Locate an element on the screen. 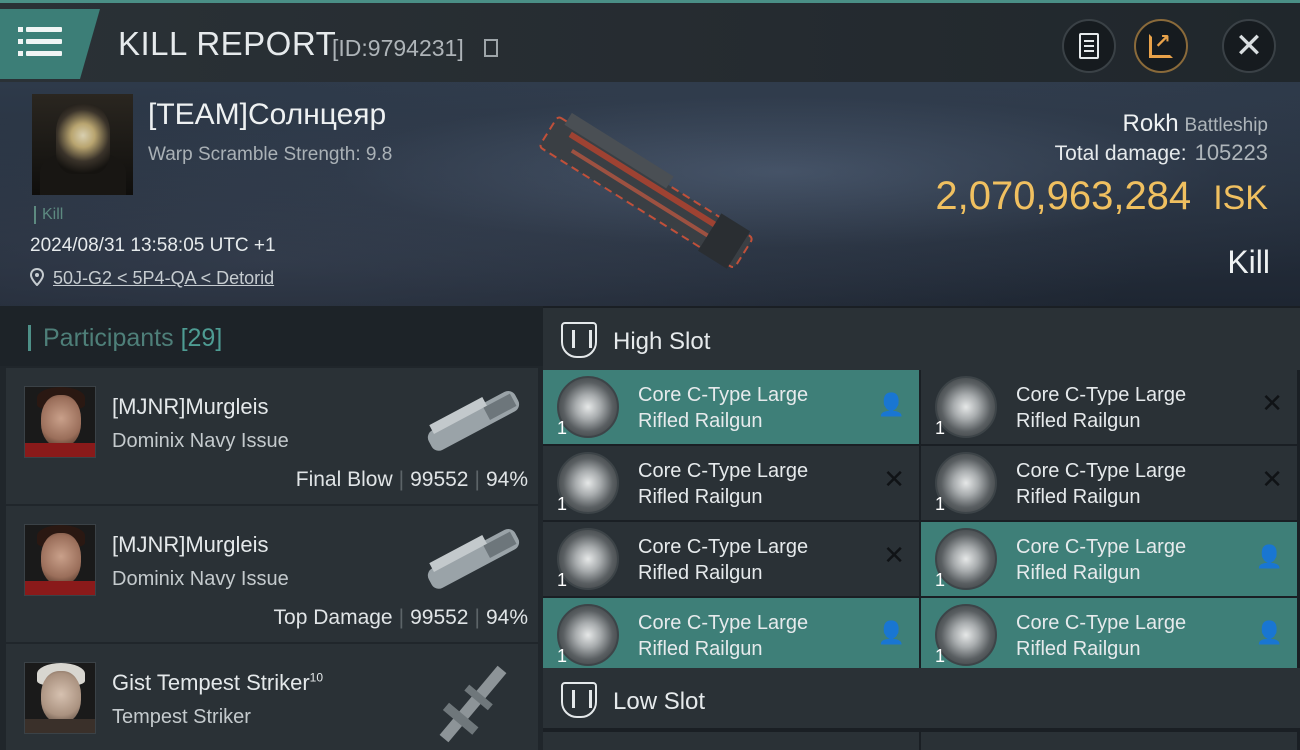  participant-role: Top Damage is located at coordinates (333, 617).